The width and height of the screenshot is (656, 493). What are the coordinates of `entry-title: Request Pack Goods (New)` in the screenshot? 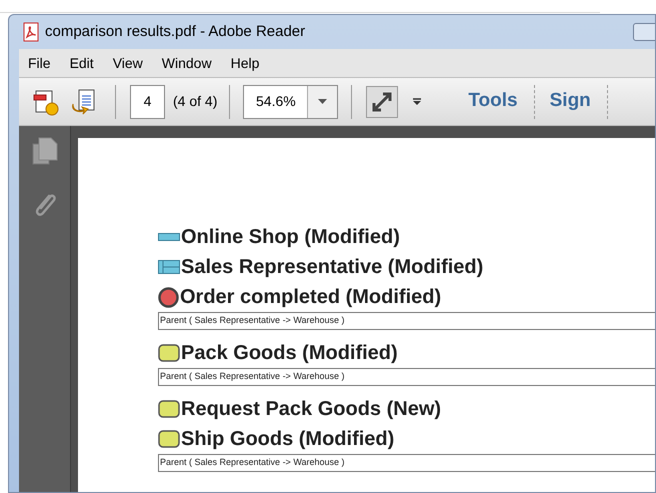 It's located at (311, 409).